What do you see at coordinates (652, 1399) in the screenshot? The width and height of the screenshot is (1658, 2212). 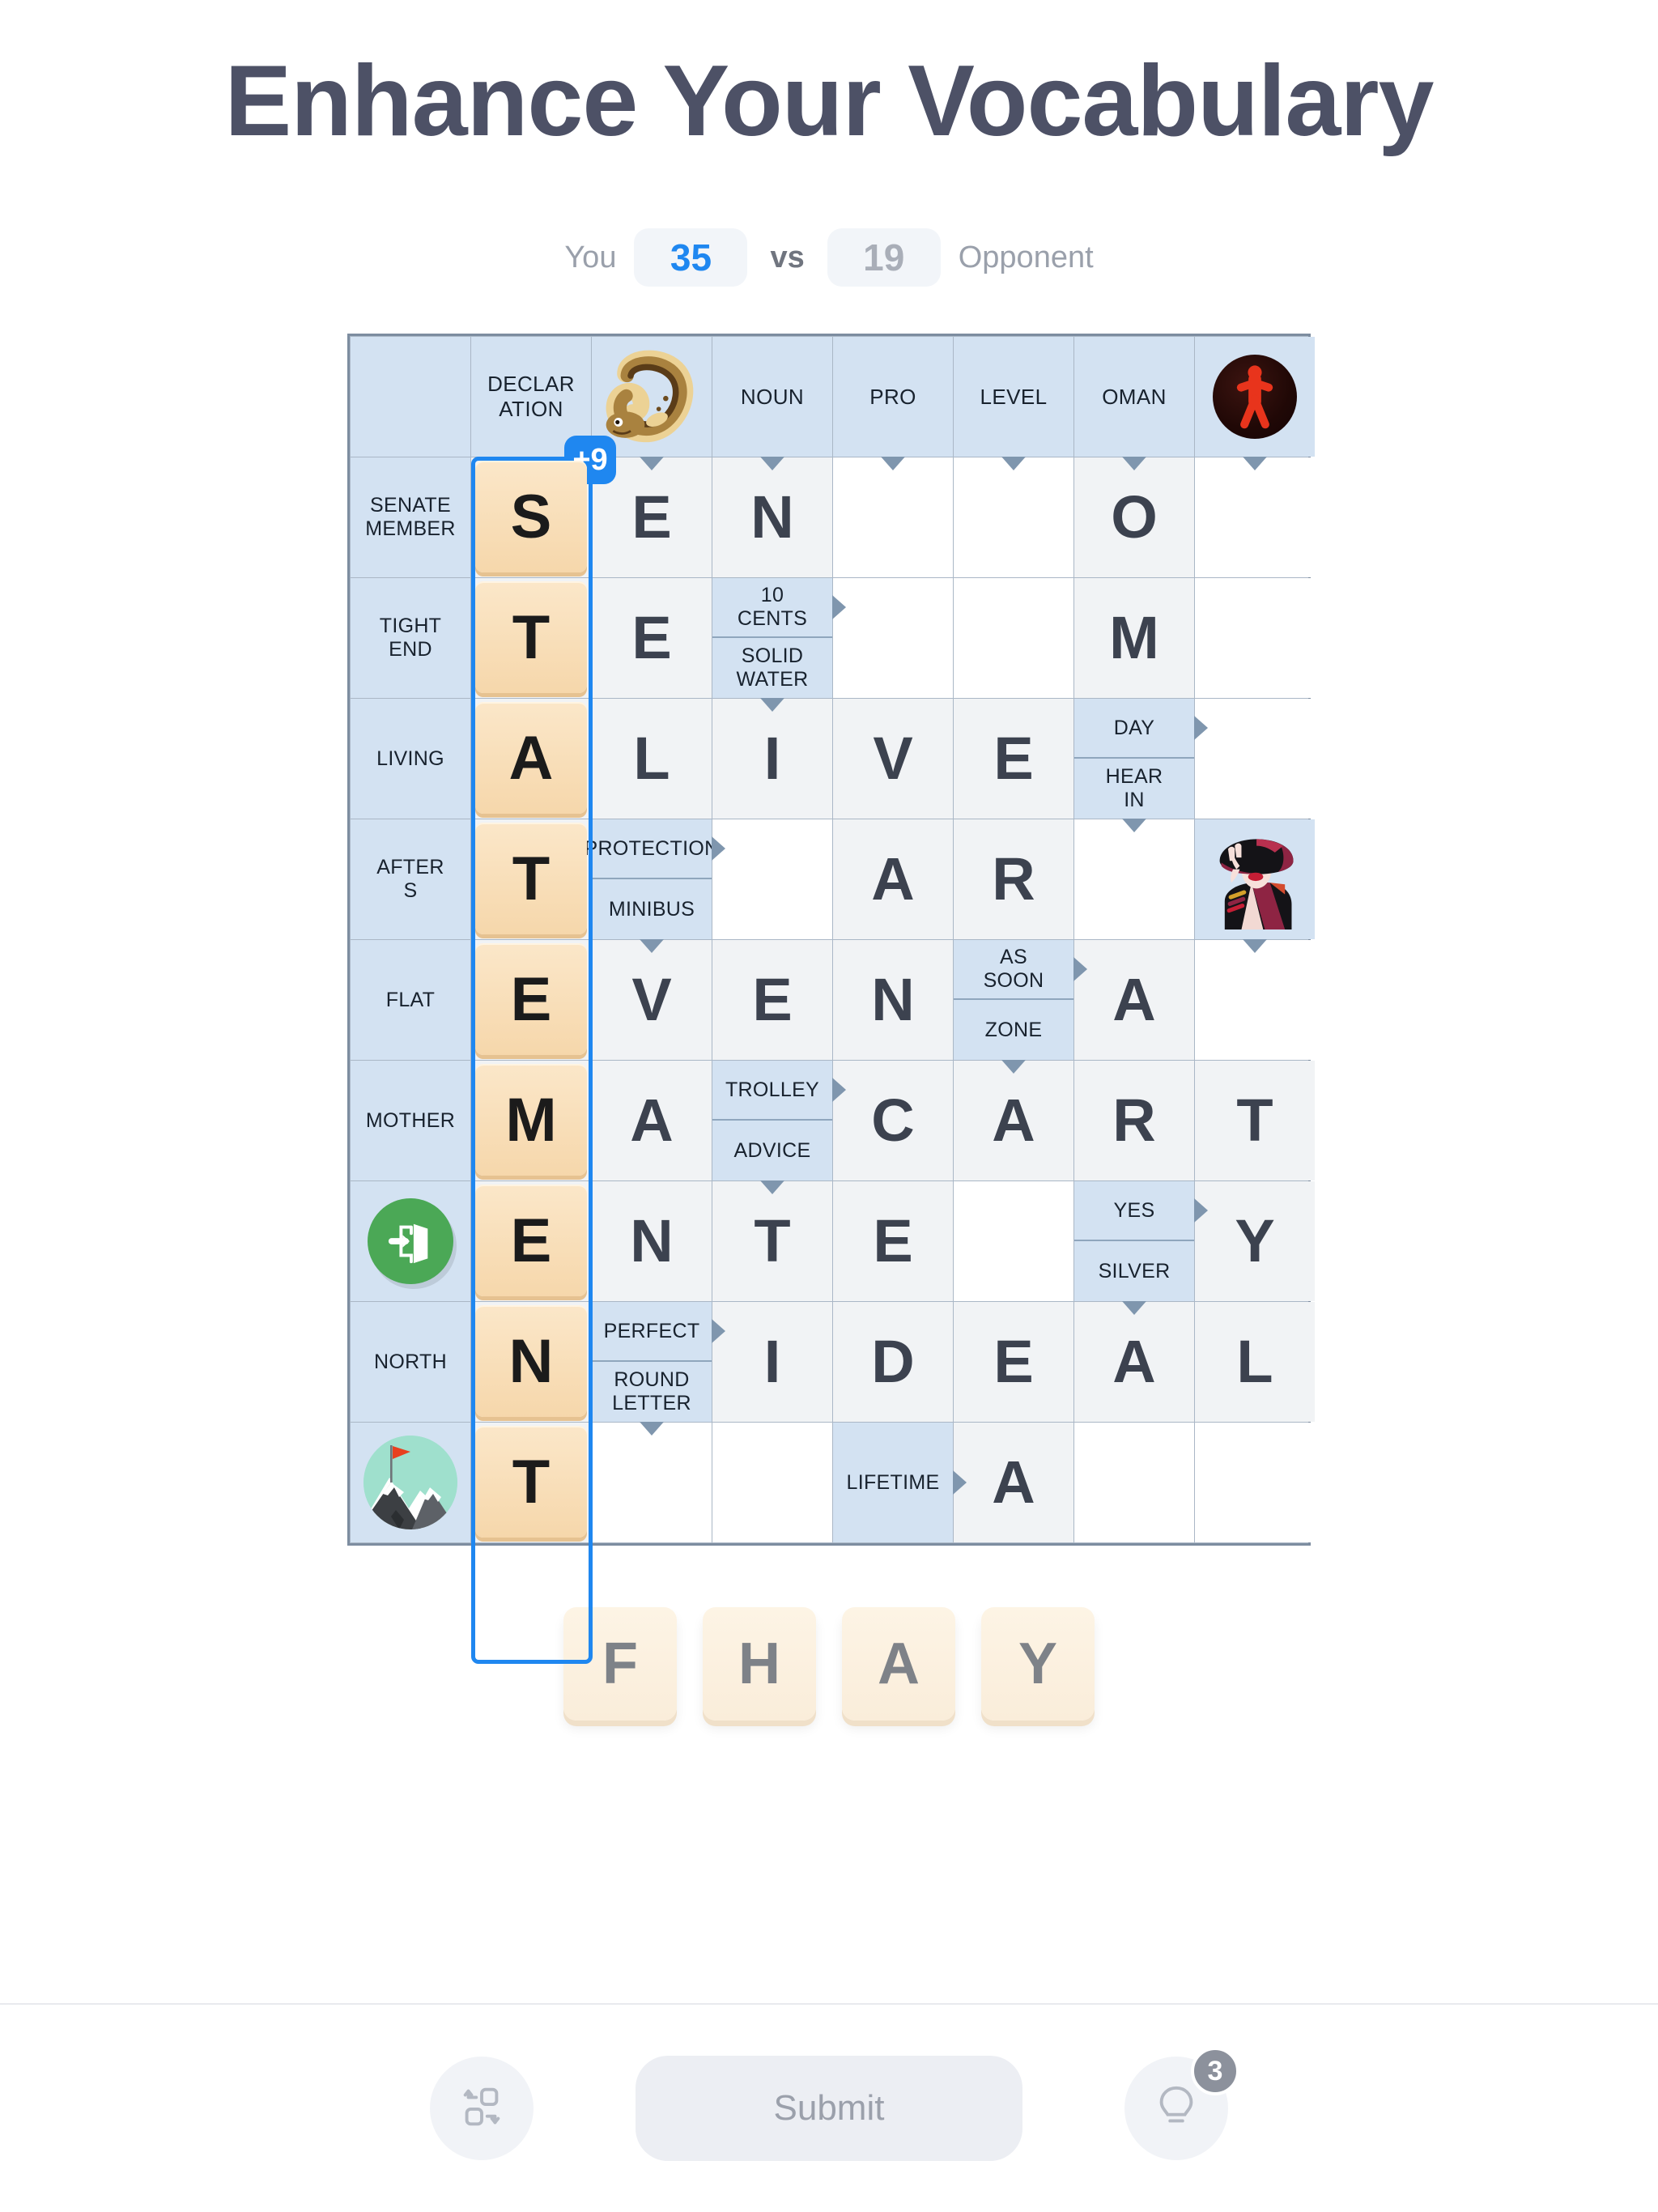 I see `split-clue-bottom: ROUND LETTER` at bounding box center [652, 1399].